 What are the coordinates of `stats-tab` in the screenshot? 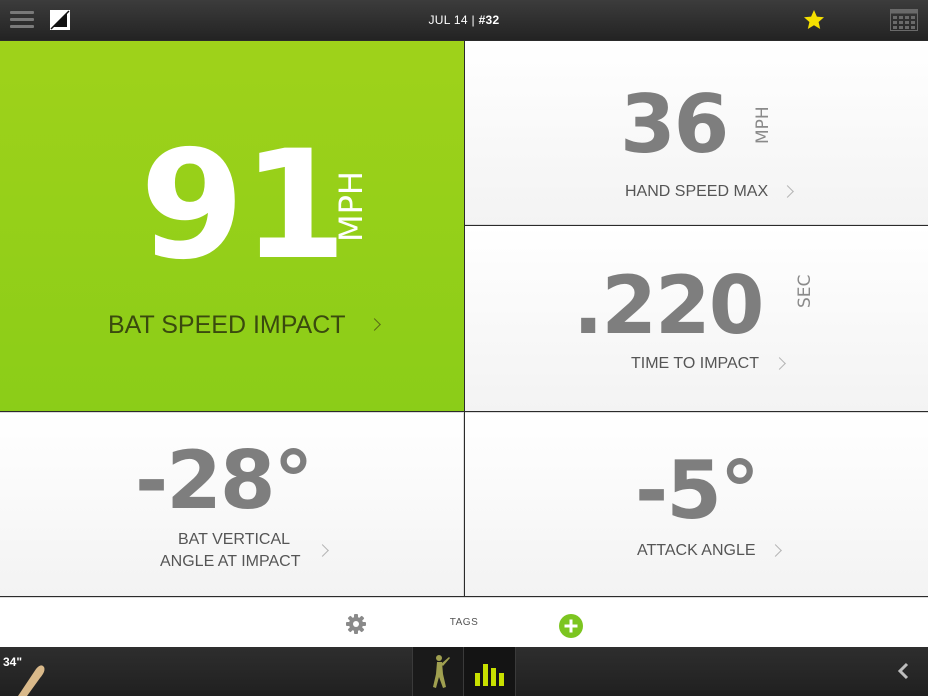 It's located at (490, 671).